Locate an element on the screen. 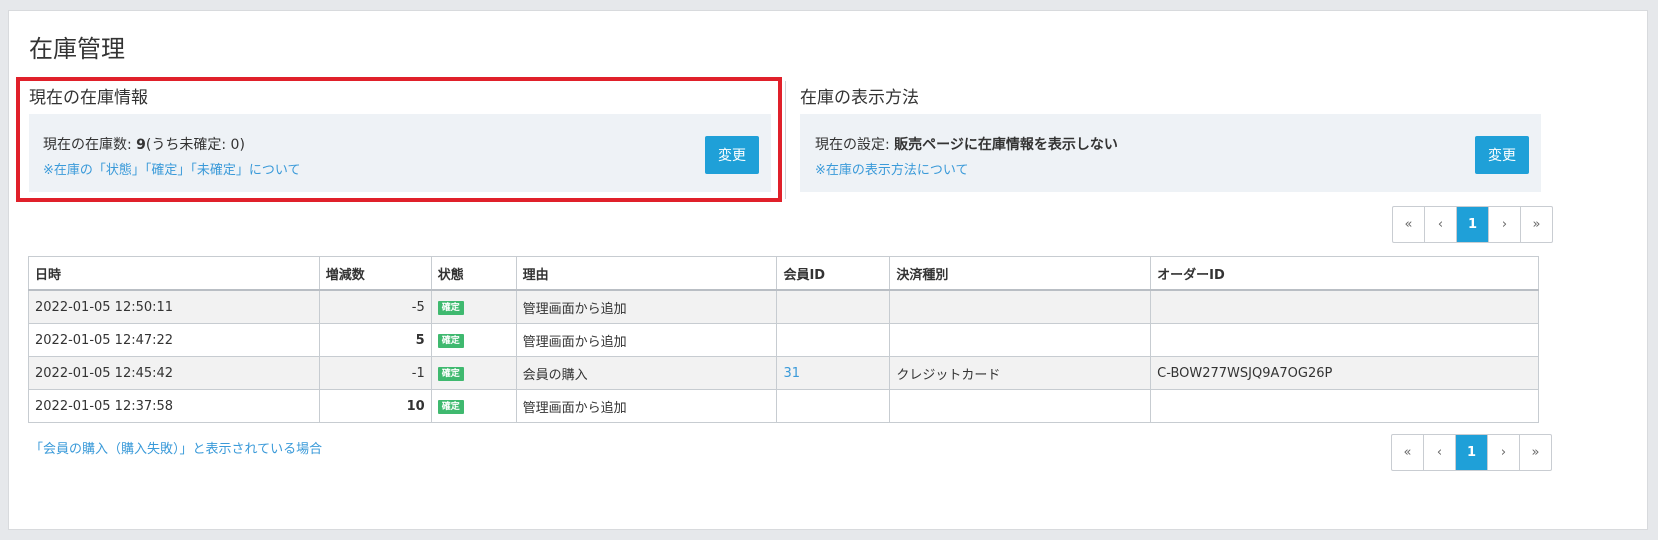  cell-change: -1 is located at coordinates (375, 373).